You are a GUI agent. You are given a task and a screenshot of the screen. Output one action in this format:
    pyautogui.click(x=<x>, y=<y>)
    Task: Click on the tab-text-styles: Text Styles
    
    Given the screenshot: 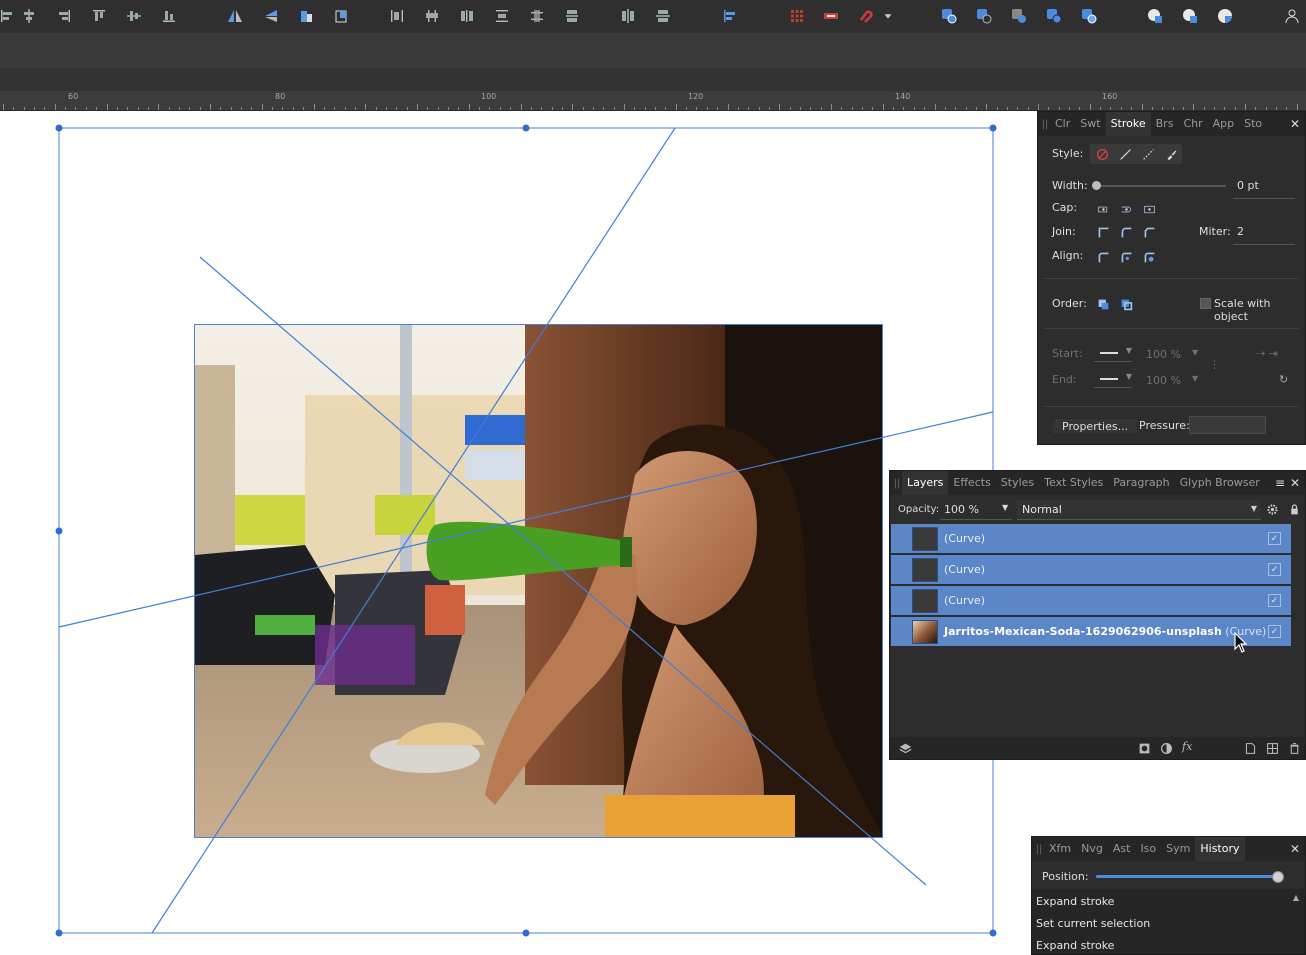 What is the action you would take?
    pyautogui.click(x=1073, y=483)
    